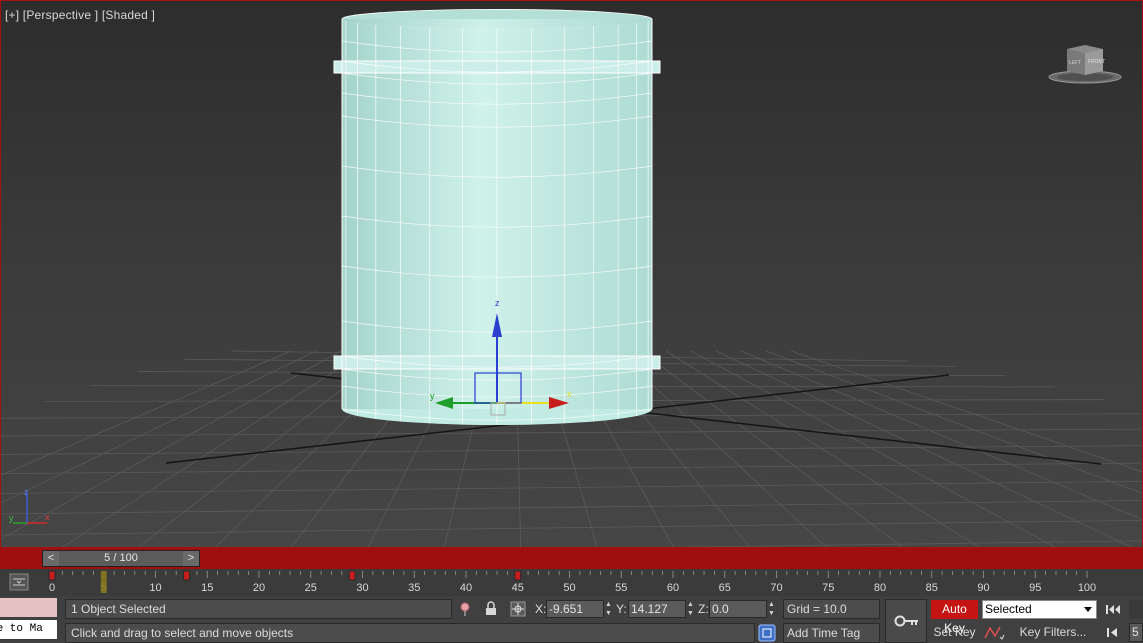  I want to click on ruler-label: 25, so click(311, 588).